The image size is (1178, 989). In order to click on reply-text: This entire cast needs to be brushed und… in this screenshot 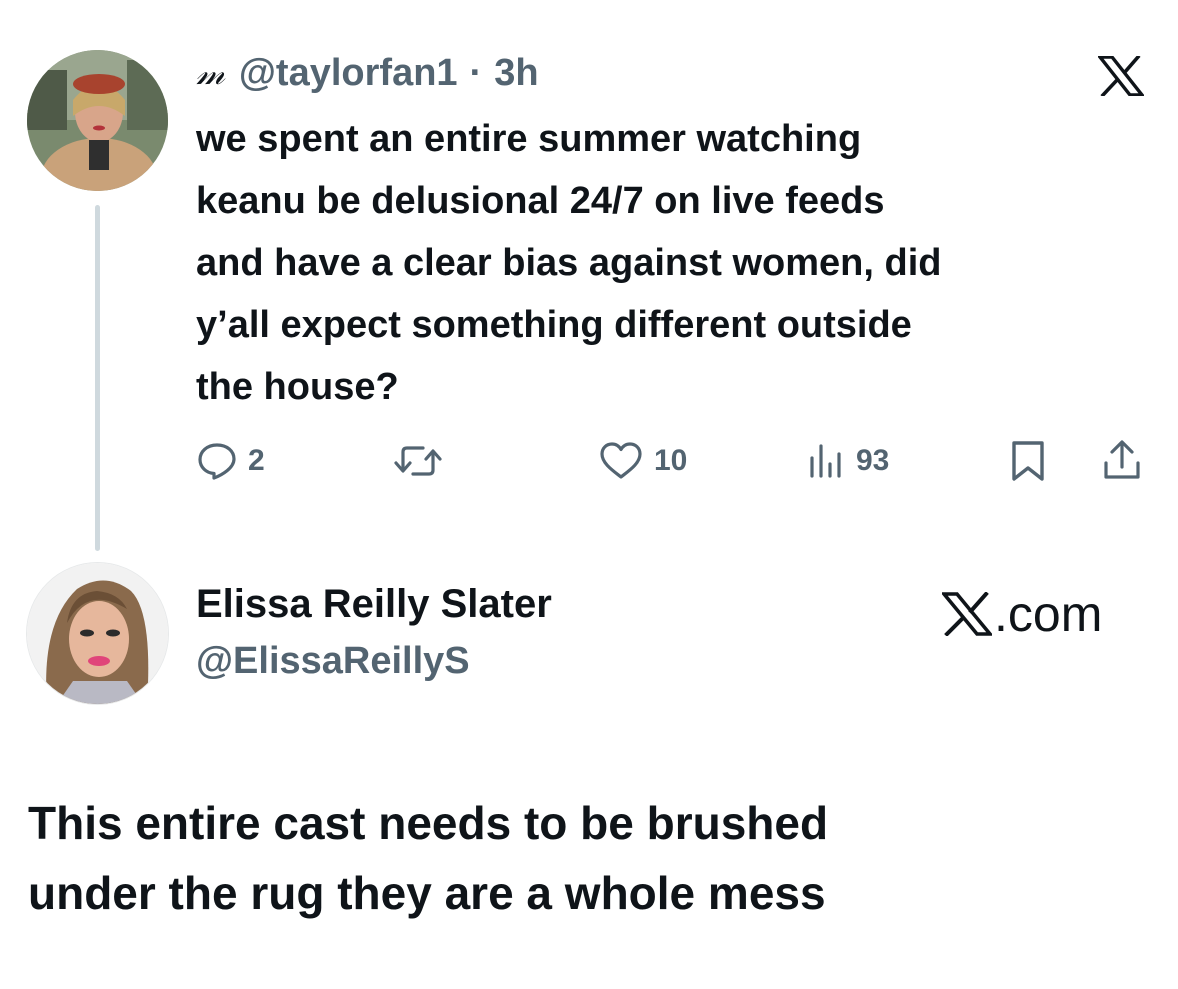, I will do `click(428, 858)`.